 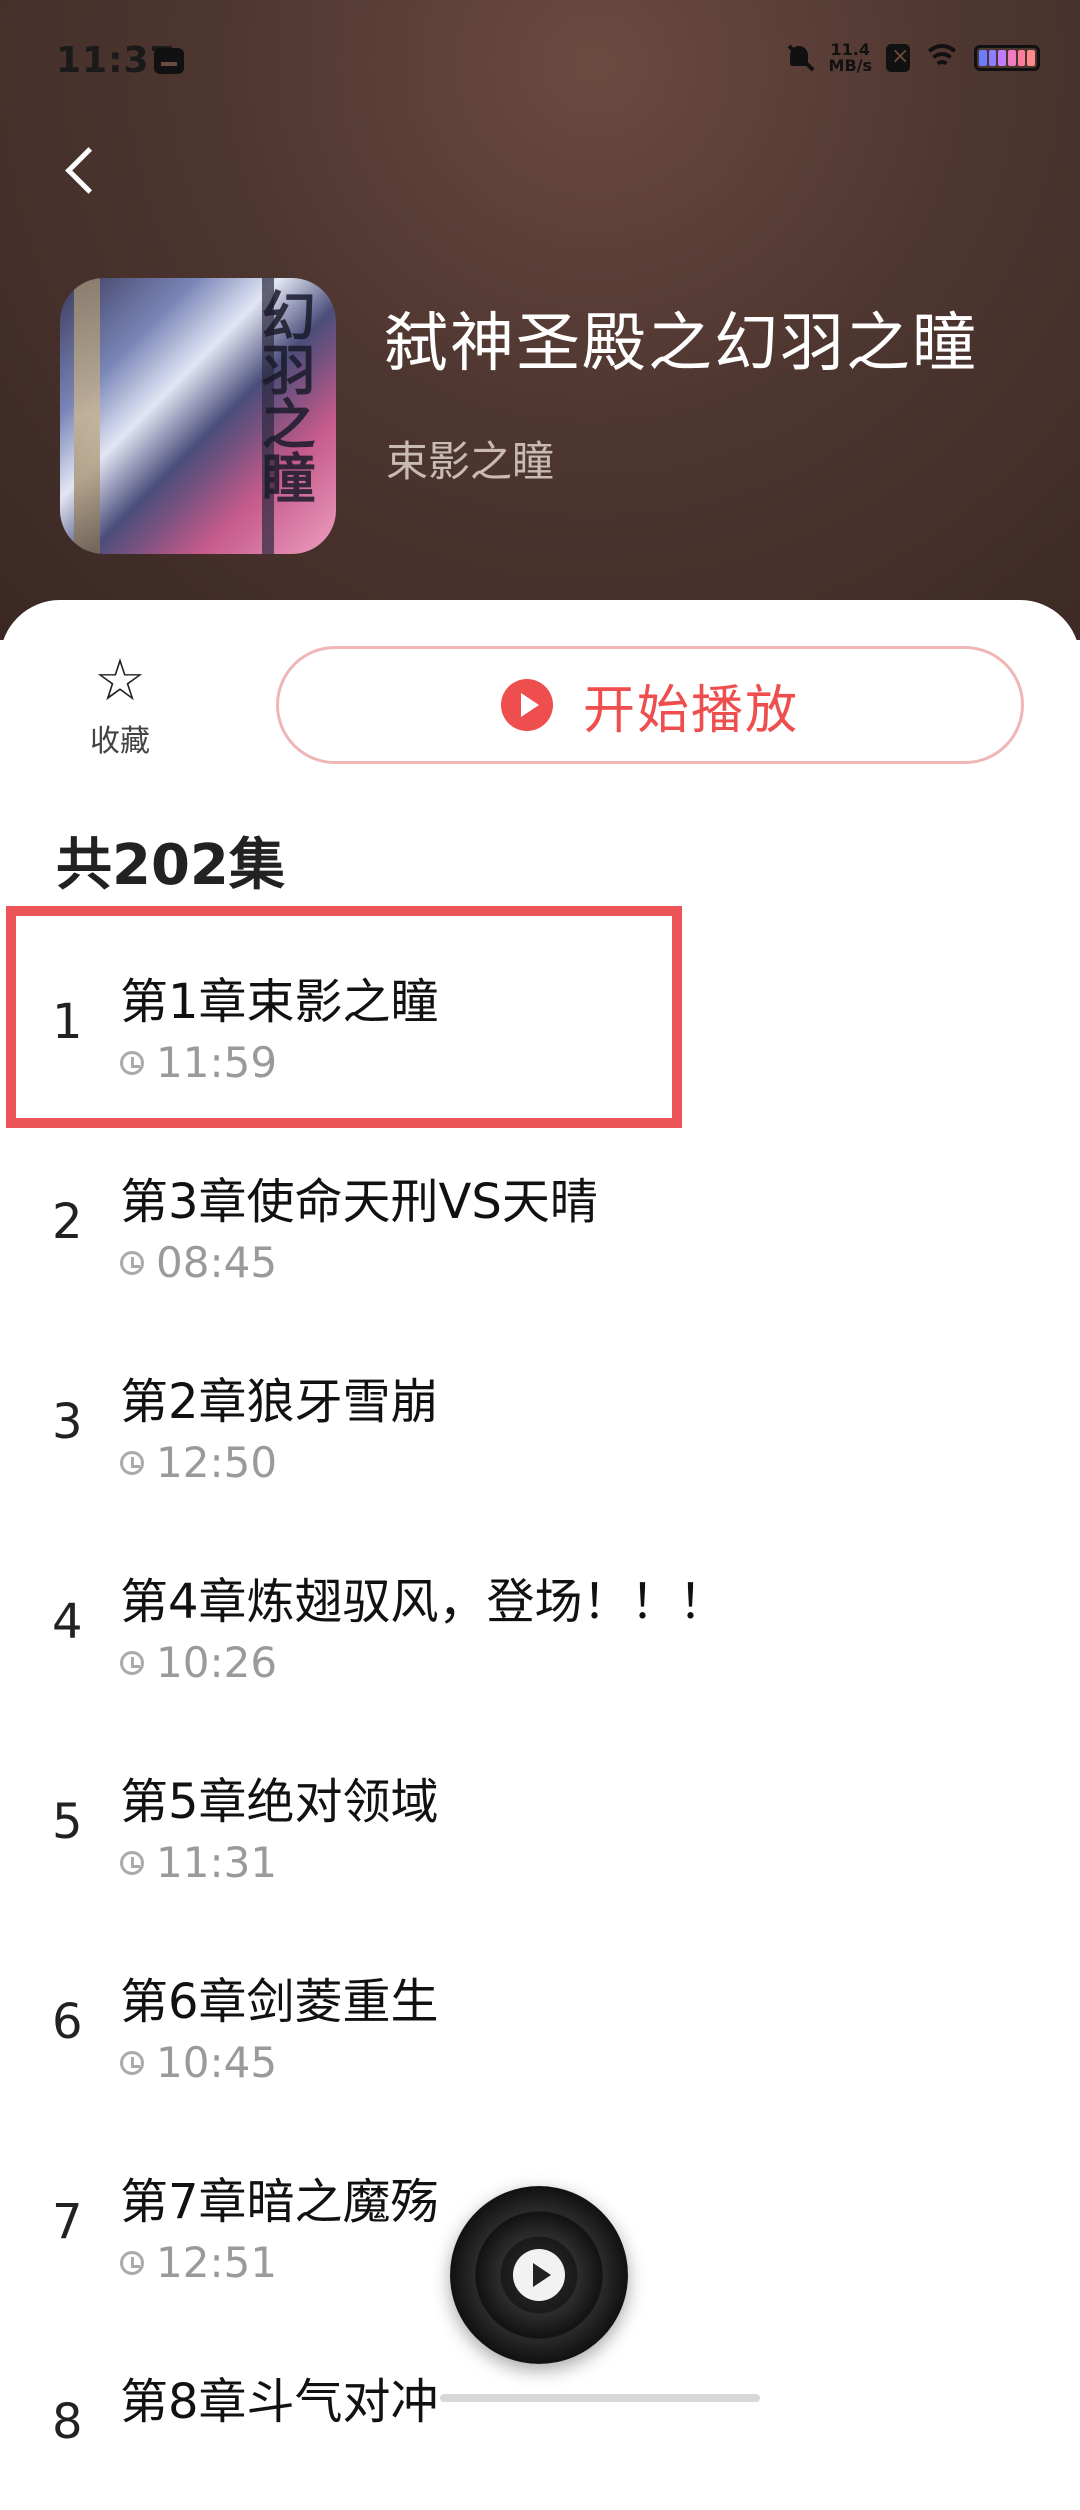 What do you see at coordinates (83, 170) in the screenshot?
I see `back-button` at bounding box center [83, 170].